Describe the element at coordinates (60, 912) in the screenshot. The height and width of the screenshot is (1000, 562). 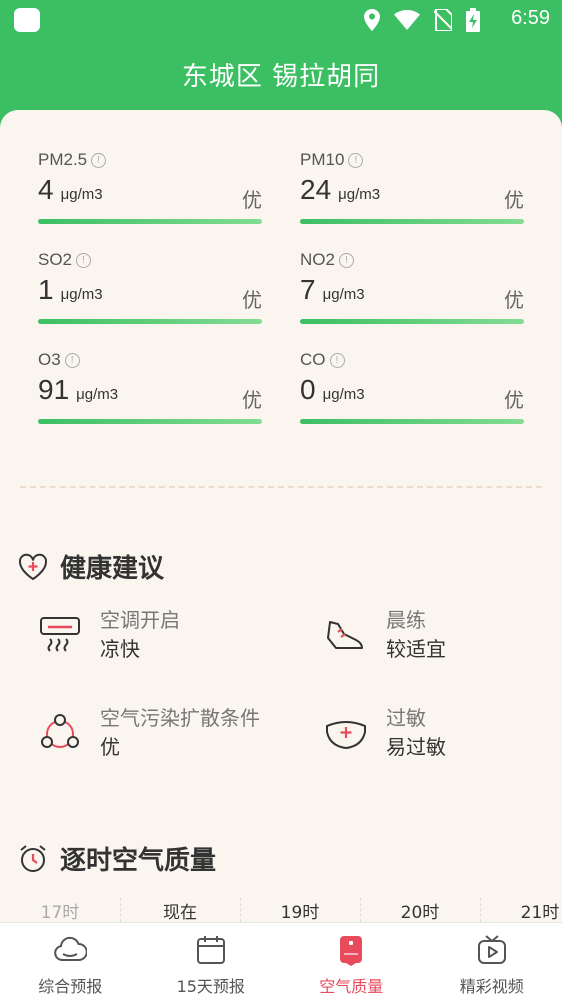
I see `hour-label: 17时` at that location.